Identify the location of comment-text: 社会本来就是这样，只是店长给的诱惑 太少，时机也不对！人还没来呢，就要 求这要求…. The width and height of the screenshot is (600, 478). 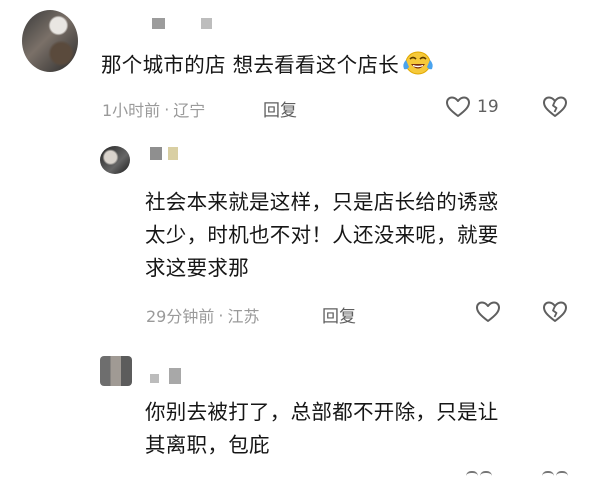
(322, 235).